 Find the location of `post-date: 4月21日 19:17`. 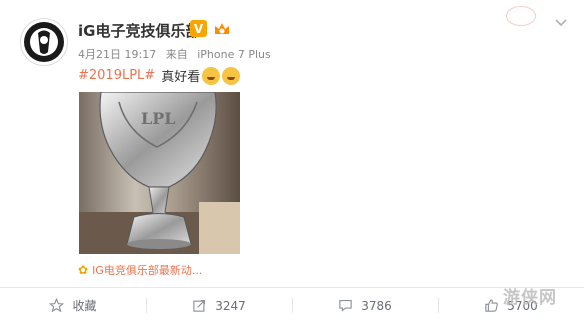

post-date: 4月21日 19:17 is located at coordinates (117, 54).